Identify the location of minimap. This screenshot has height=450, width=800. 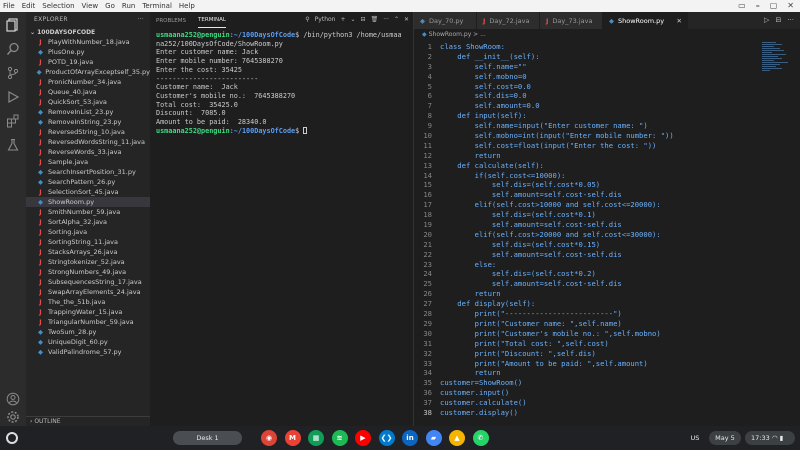
(776, 62).